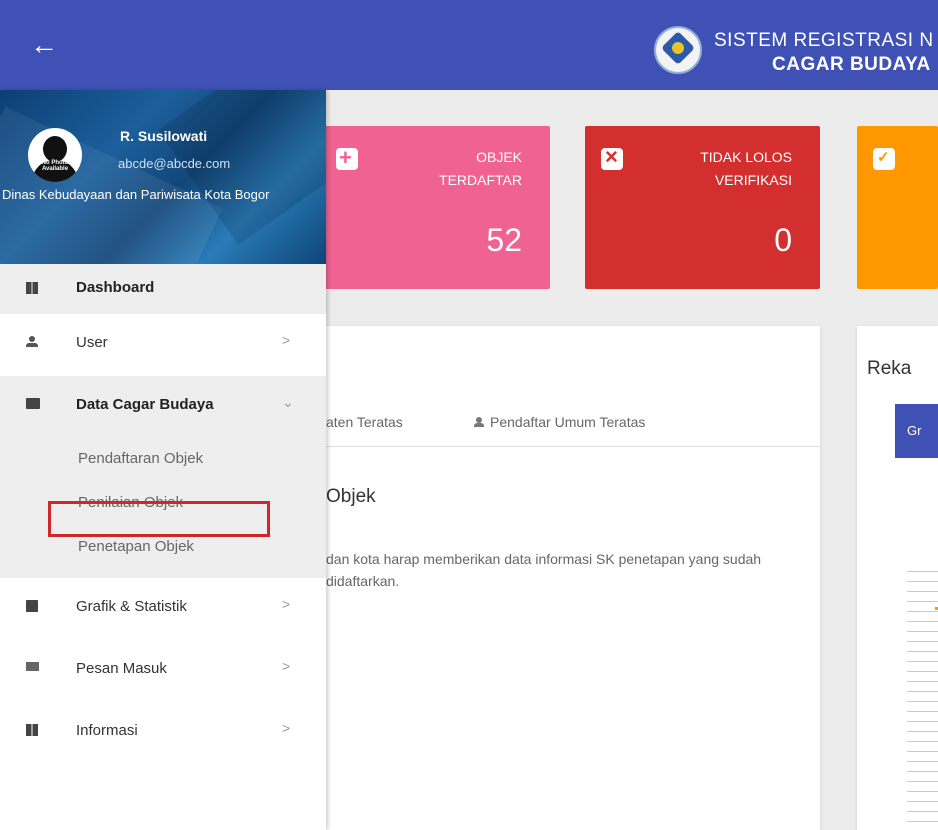 The image size is (938, 830). What do you see at coordinates (884, 159) in the screenshot?
I see `clipboard-check-icon` at bounding box center [884, 159].